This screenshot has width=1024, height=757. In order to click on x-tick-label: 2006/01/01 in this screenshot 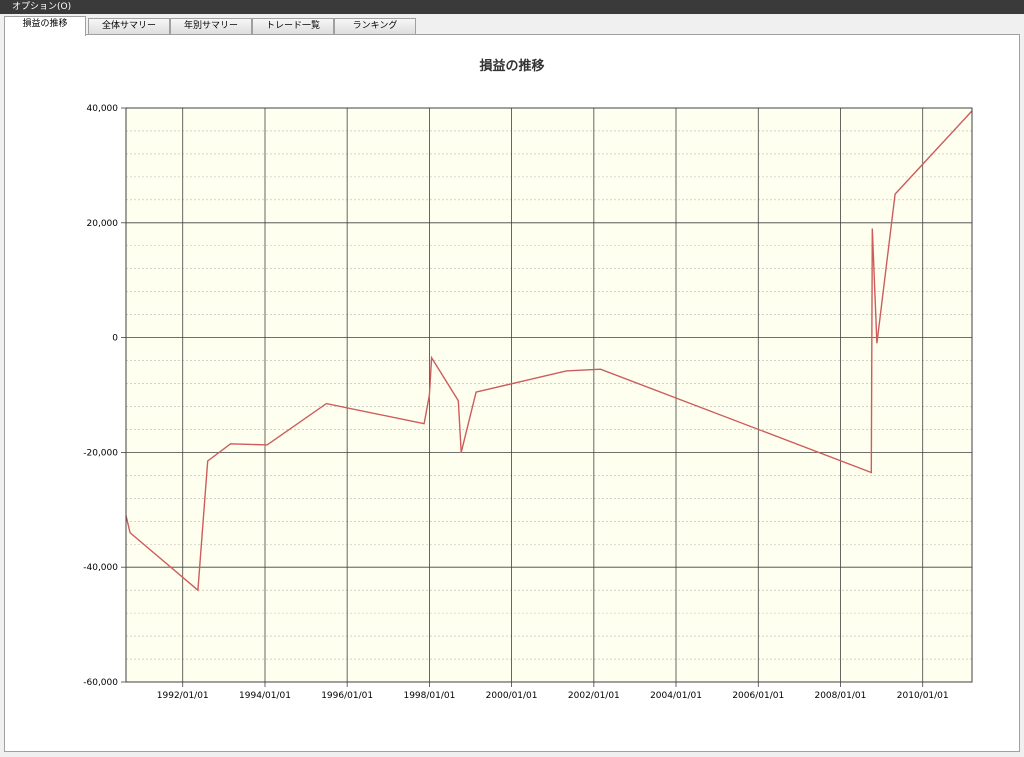, I will do `click(758, 696)`.